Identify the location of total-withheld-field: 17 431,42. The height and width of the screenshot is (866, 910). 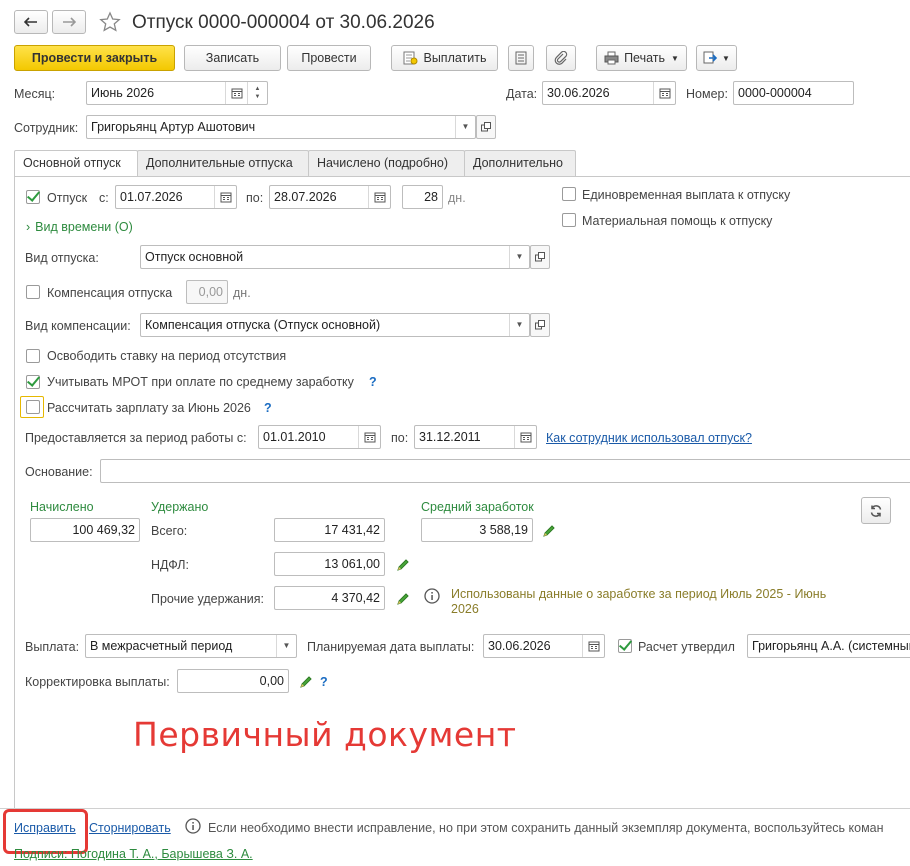
(329, 530).